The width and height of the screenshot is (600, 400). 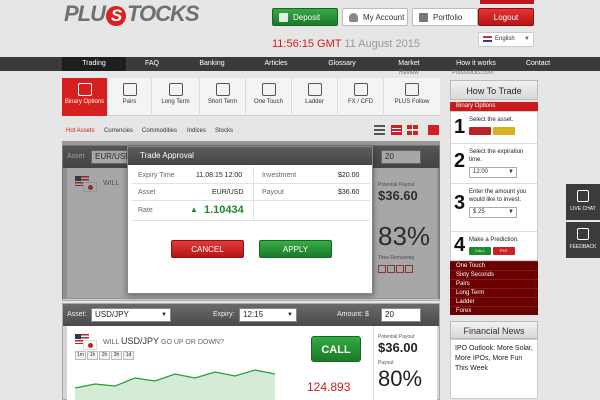 I want to click on payout-label: Payout, so click(x=273, y=192).